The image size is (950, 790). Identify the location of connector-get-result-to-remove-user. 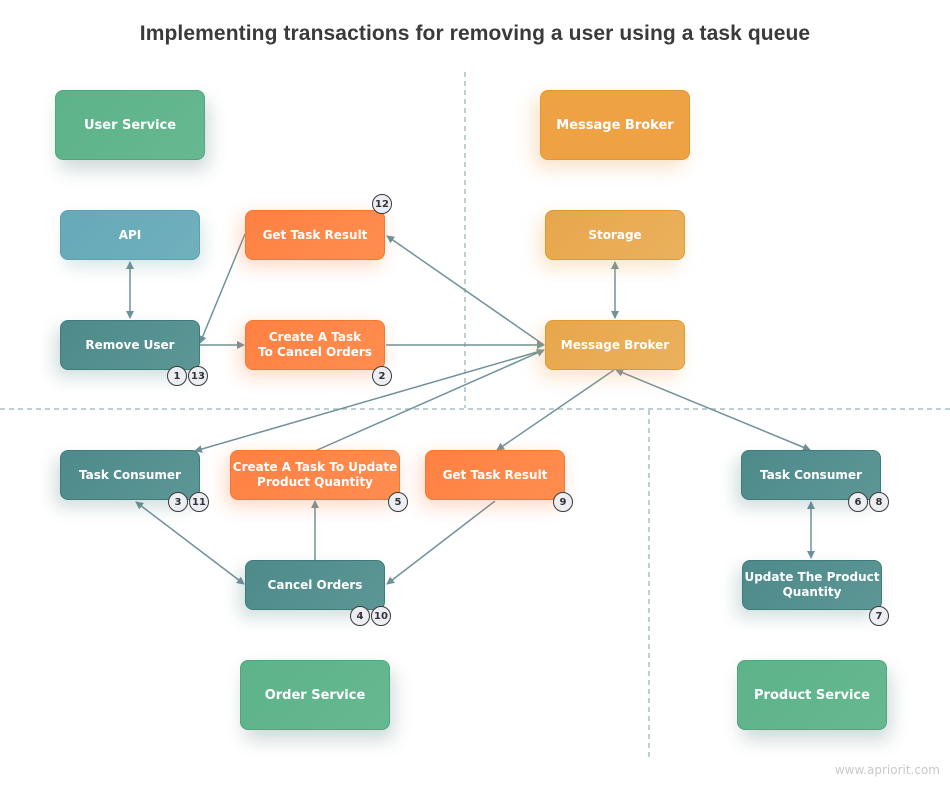
(222, 288).